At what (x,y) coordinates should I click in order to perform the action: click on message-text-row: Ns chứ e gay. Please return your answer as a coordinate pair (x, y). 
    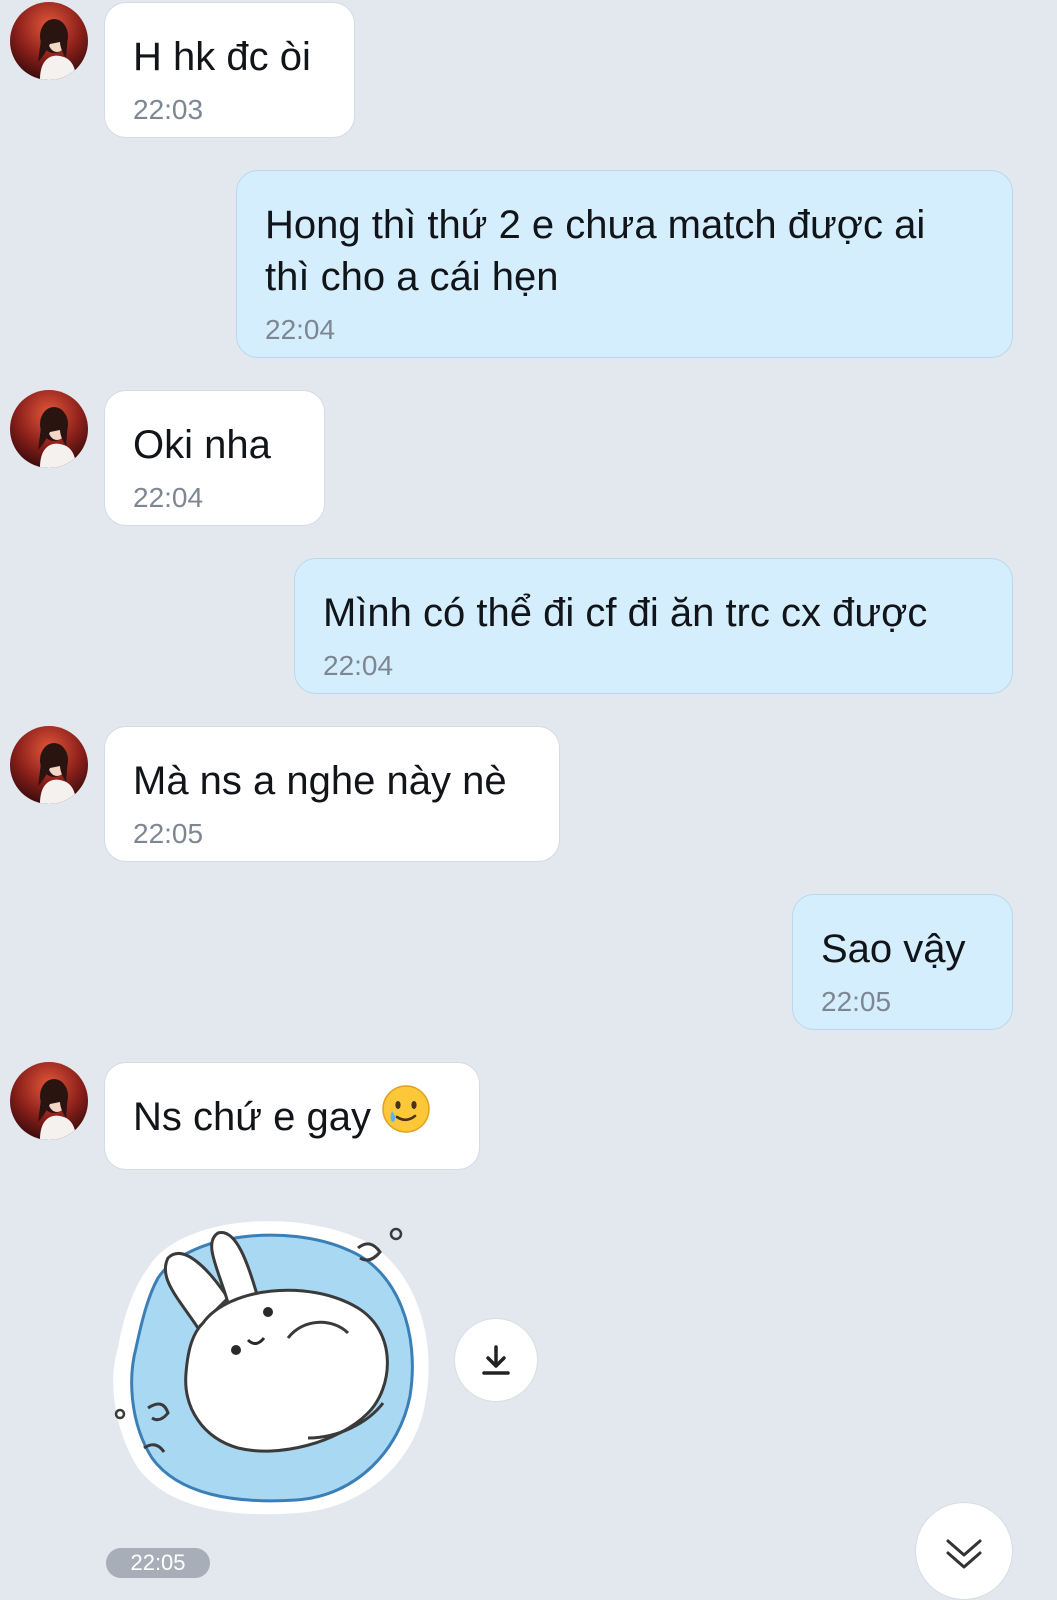
    Looking at the image, I should click on (292, 1116).